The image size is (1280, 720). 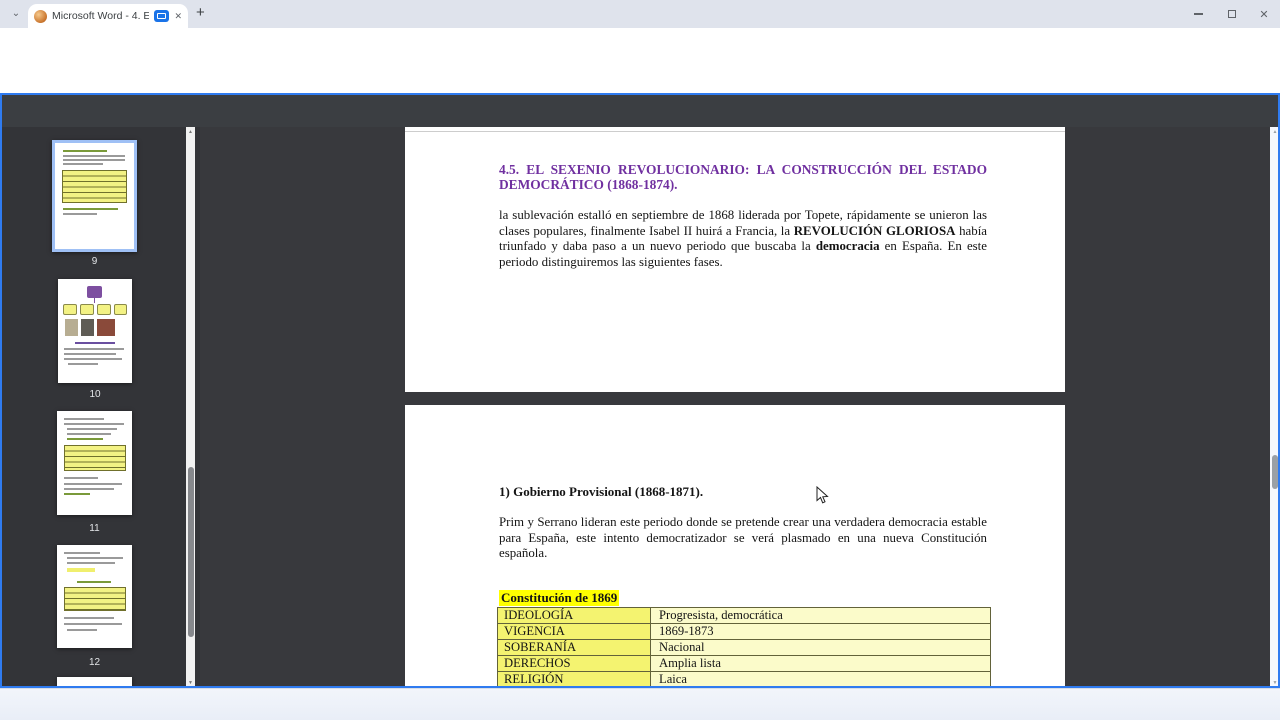 I want to click on tab-favicon-icon, so click(x=40, y=16).